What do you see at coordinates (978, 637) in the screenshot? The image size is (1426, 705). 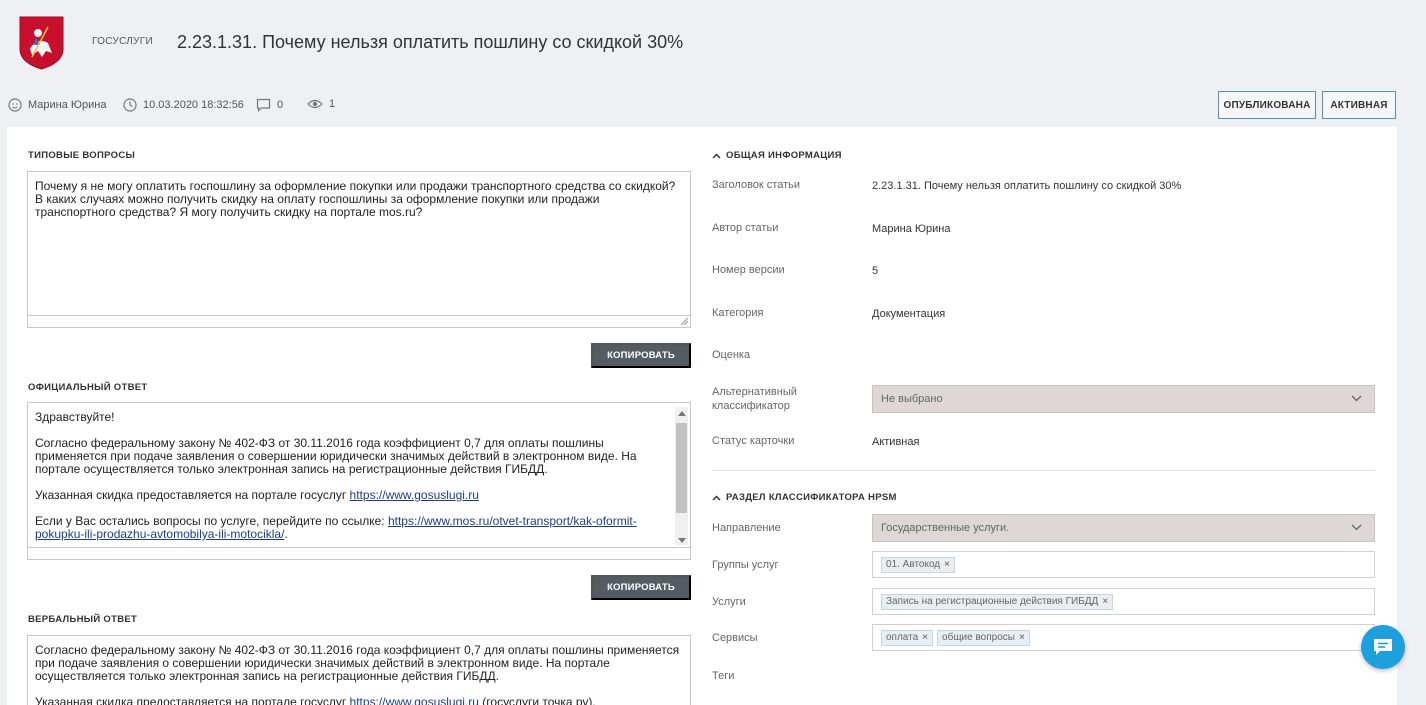 I see `tag-label: общие вопросы` at bounding box center [978, 637].